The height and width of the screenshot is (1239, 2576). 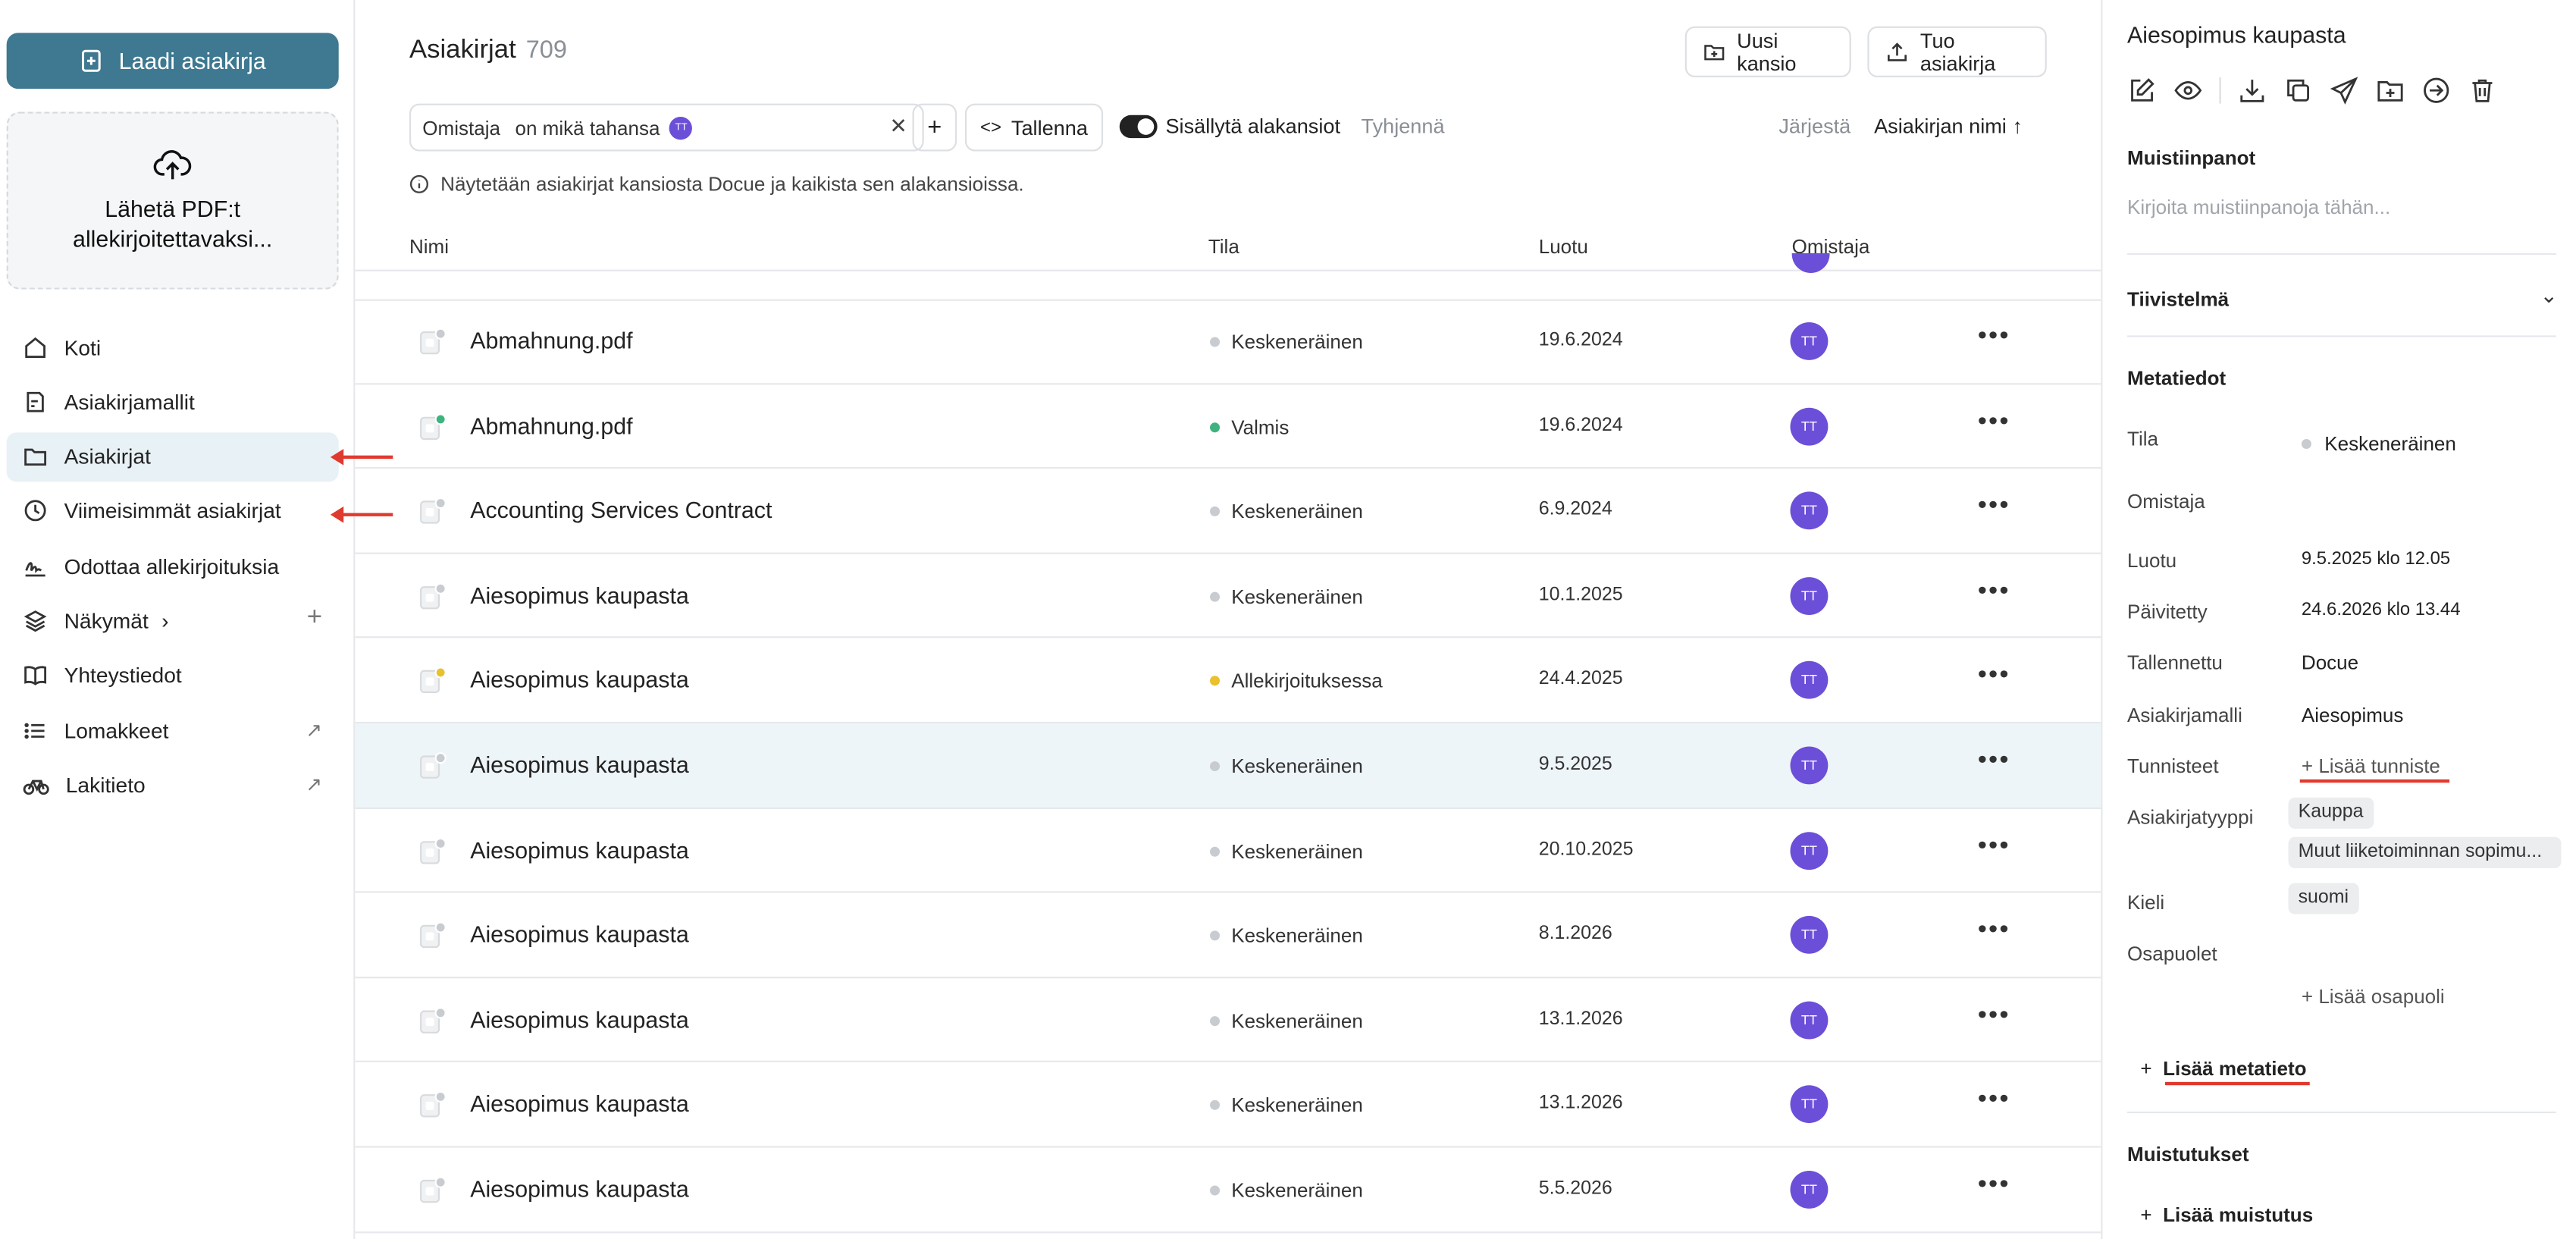 What do you see at coordinates (314, 619) in the screenshot?
I see `add-view-icon: +` at bounding box center [314, 619].